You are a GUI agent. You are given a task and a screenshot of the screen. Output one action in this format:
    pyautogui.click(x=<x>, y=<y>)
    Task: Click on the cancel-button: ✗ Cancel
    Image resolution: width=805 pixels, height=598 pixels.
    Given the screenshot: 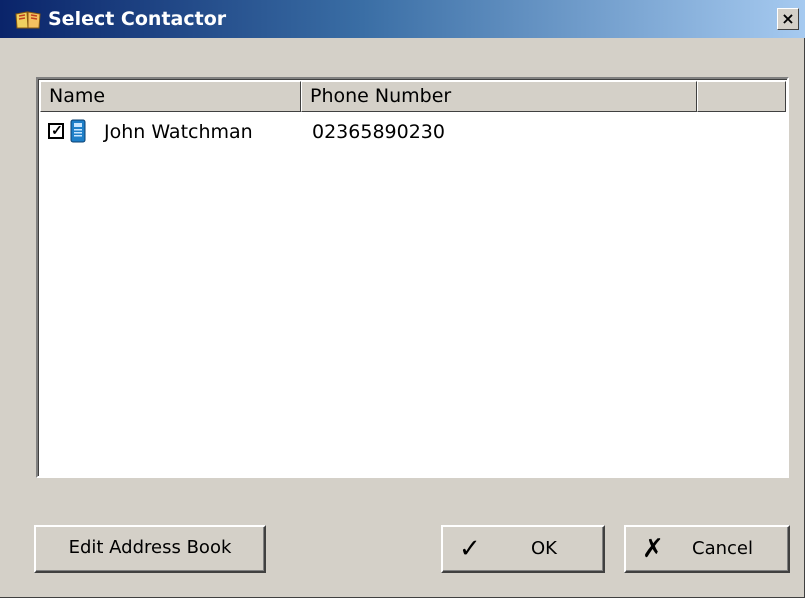 What is the action you would take?
    pyautogui.click(x=707, y=549)
    